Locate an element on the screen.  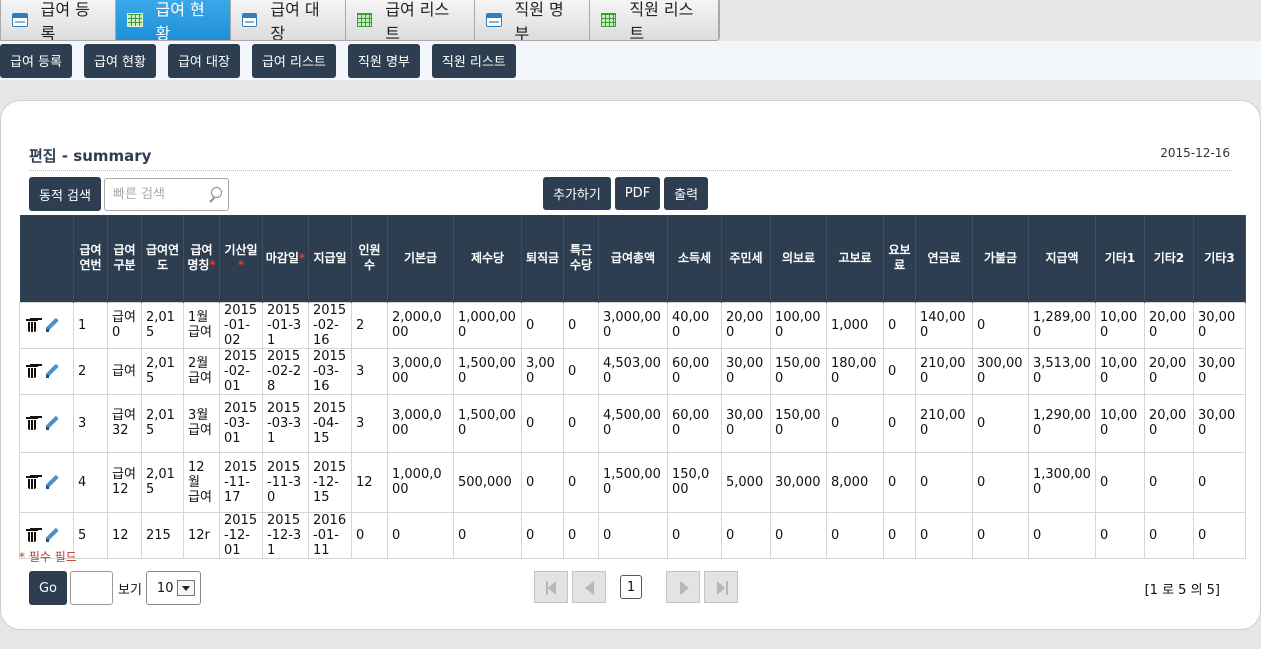
quick-search-box is located at coordinates (166, 194).